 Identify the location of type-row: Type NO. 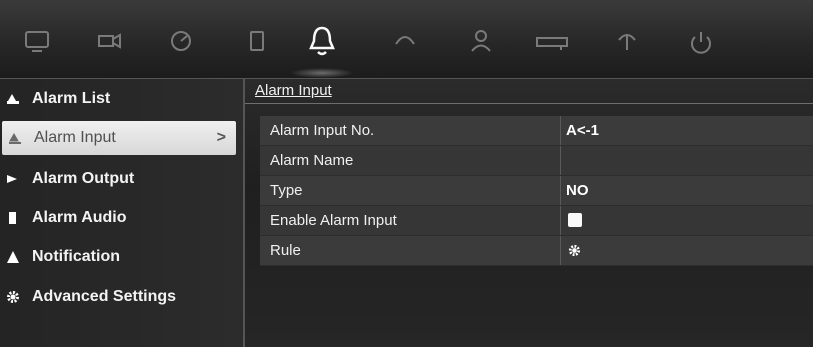
(536, 191).